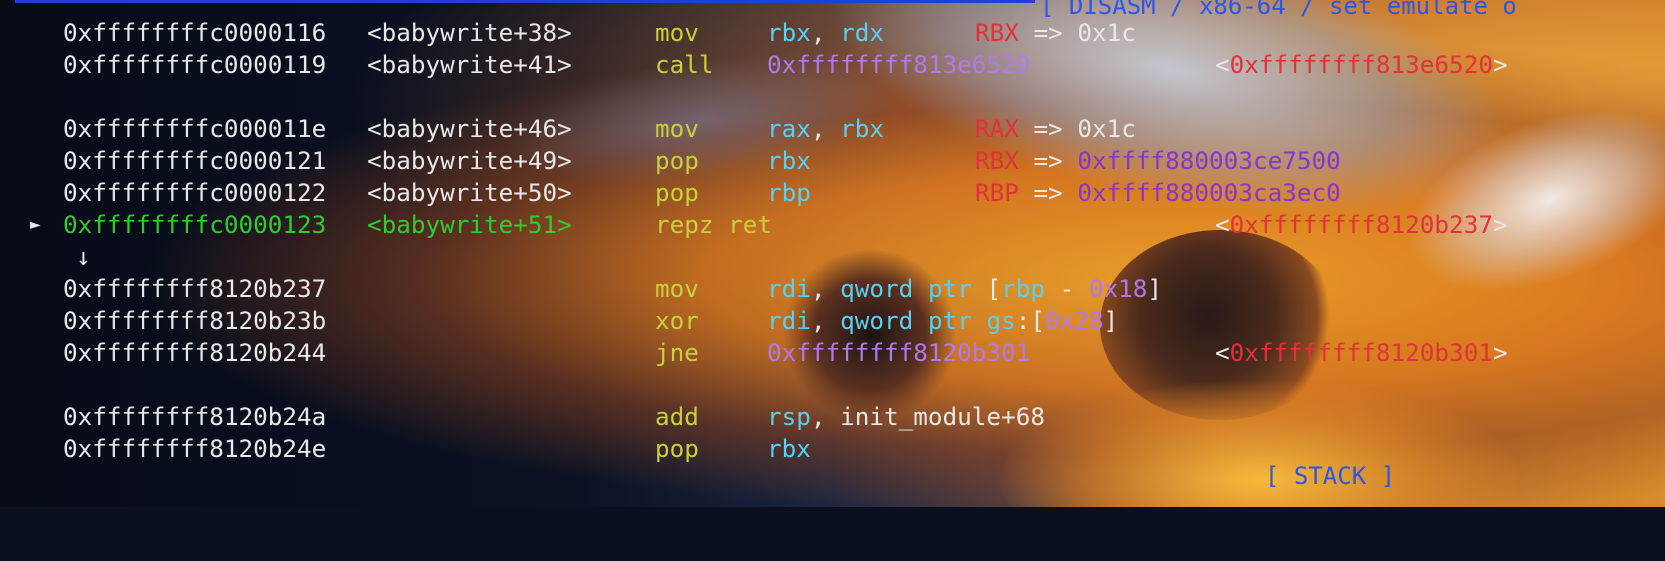 This screenshot has height=561, width=1665. Describe the element at coordinates (684, 64) in the screenshot. I see `mnemonic: call` at that location.